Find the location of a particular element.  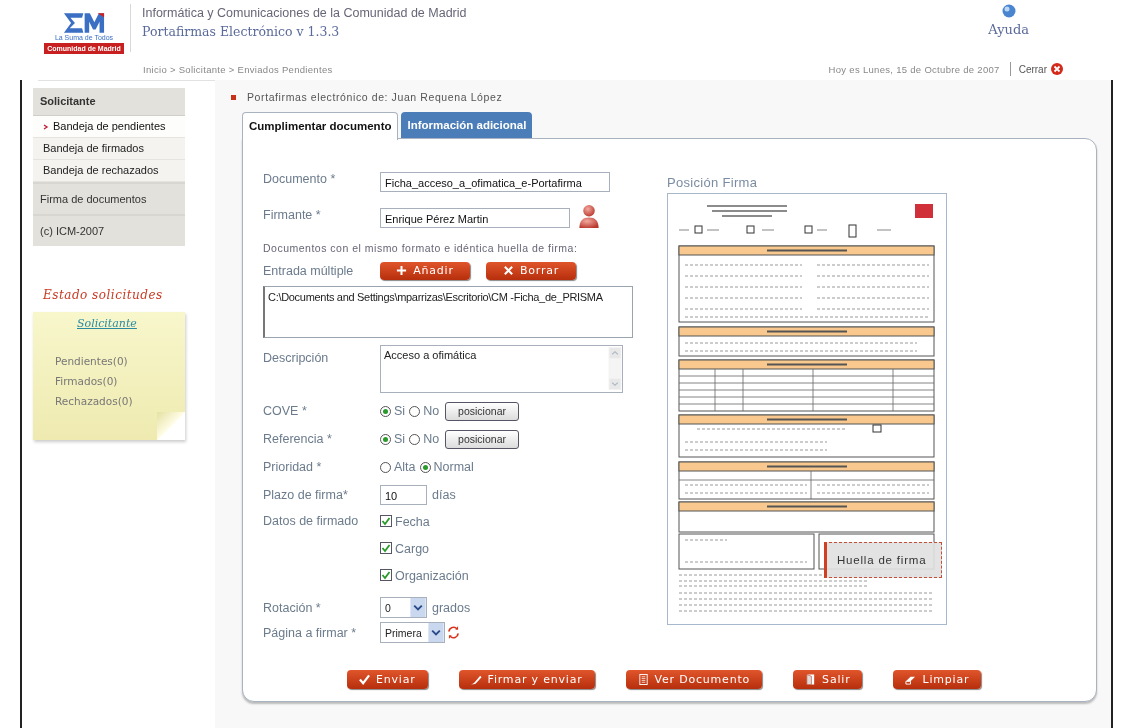

field-label: Datos de firmado is located at coordinates (311, 521).